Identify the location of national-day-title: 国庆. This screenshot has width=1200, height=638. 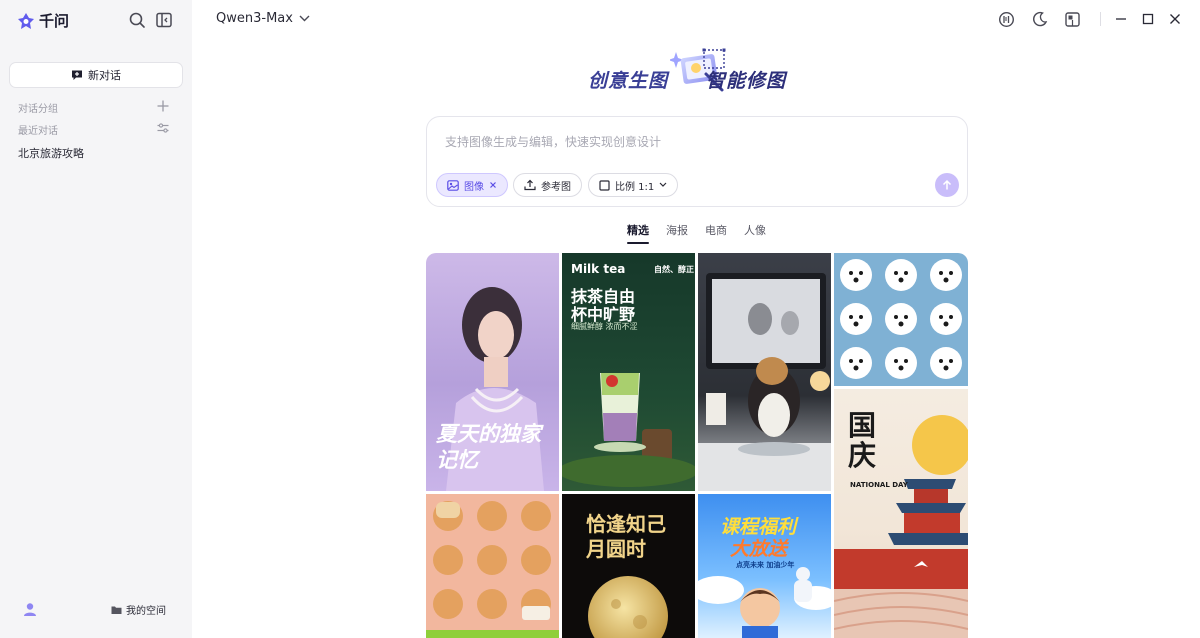
(862, 440).